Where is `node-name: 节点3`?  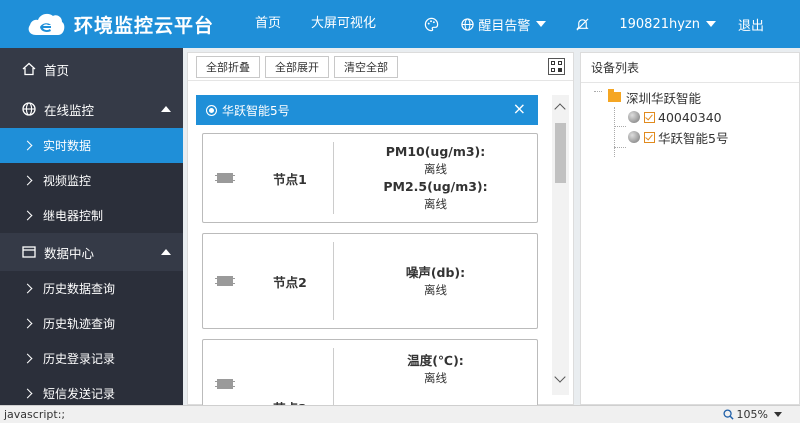 node-name: 节点3 is located at coordinates (290, 373).